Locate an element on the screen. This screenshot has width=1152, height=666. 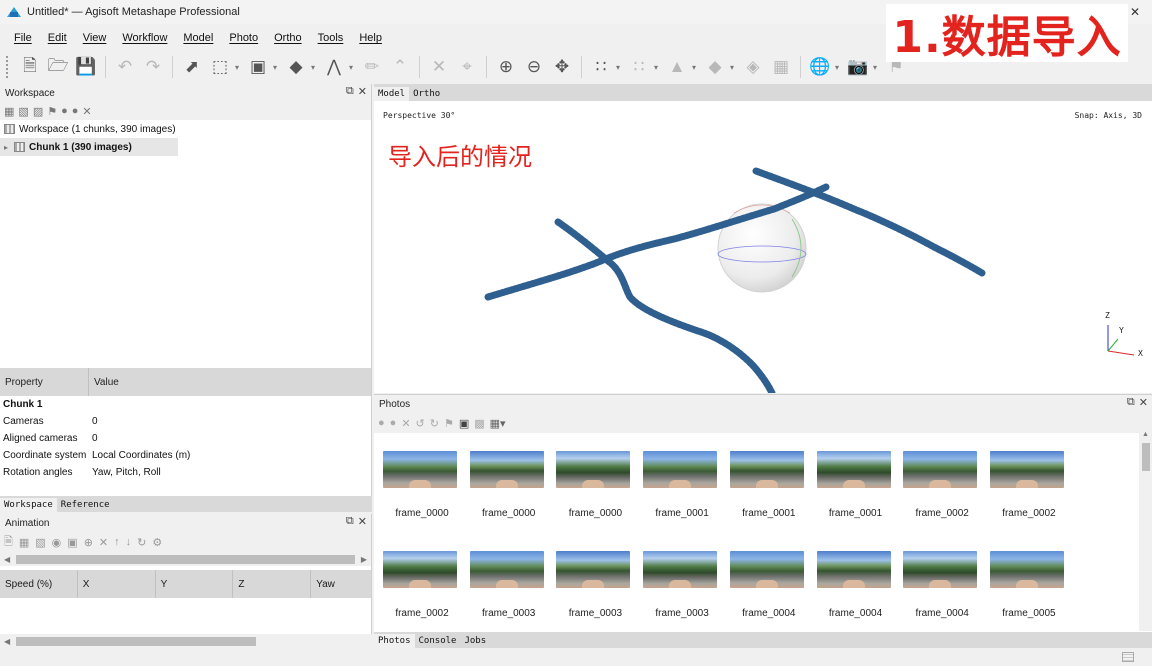
animation-horizontal-scrollbar: ◀ is located at coordinates (186, 641).